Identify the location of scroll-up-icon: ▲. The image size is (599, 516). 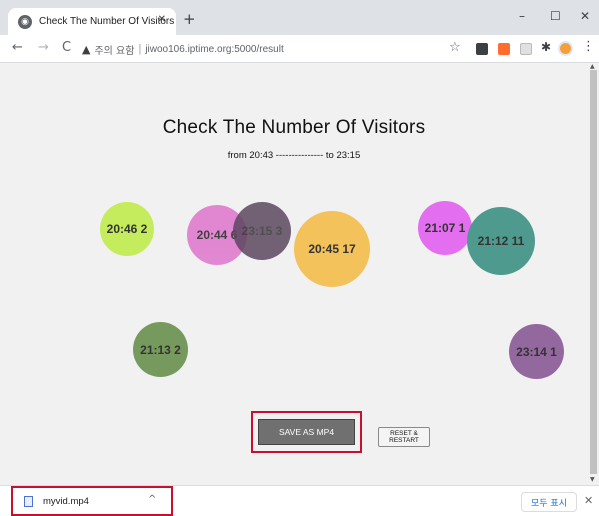
(592, 66).